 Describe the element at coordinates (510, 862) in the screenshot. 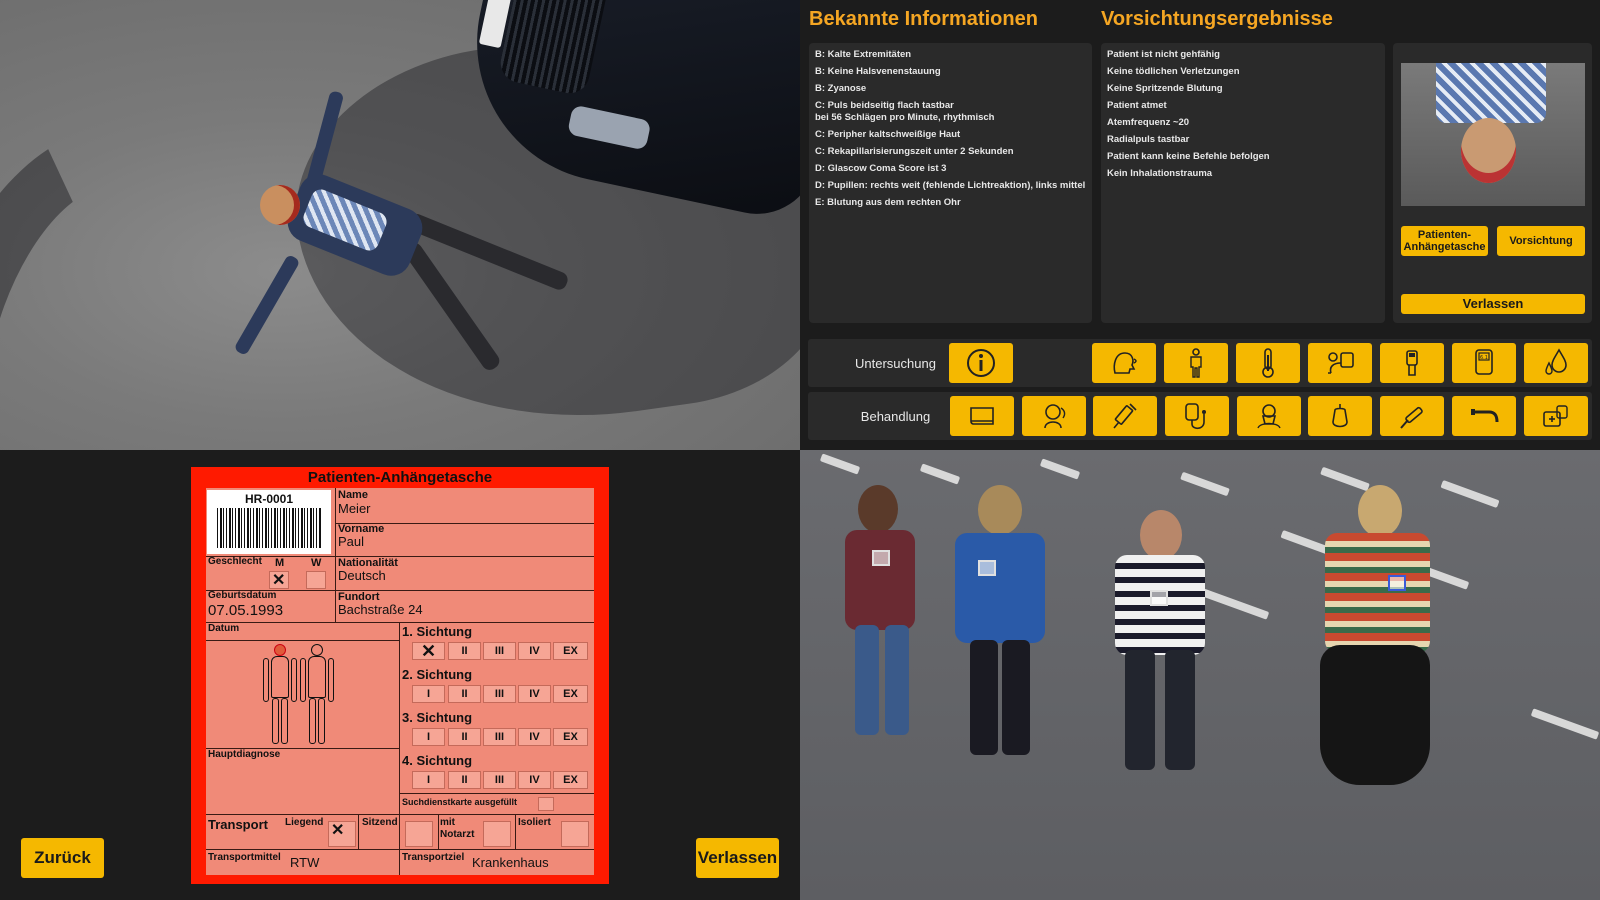

I see `destination-value: Krankenhaus` at that location.